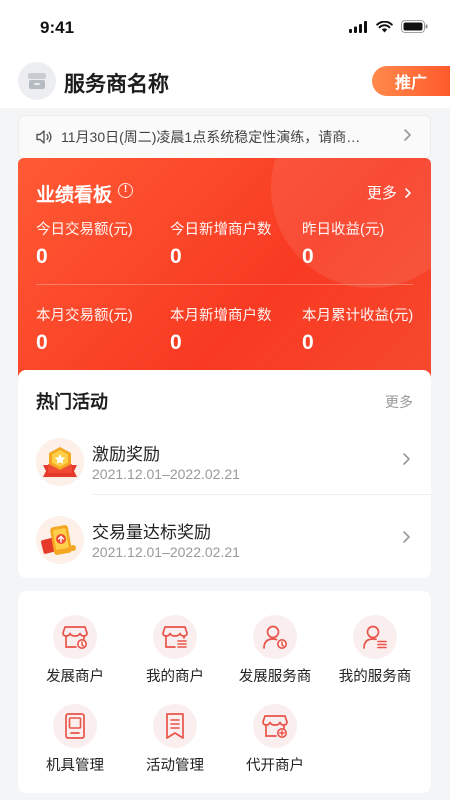 This screenshot has width=450, height=800. Describe the element at coordinates (224, 462) in the screenshot. I see `activity-item-incentive: 激励奖励 2021.12.01–2022.02.21` at that location.